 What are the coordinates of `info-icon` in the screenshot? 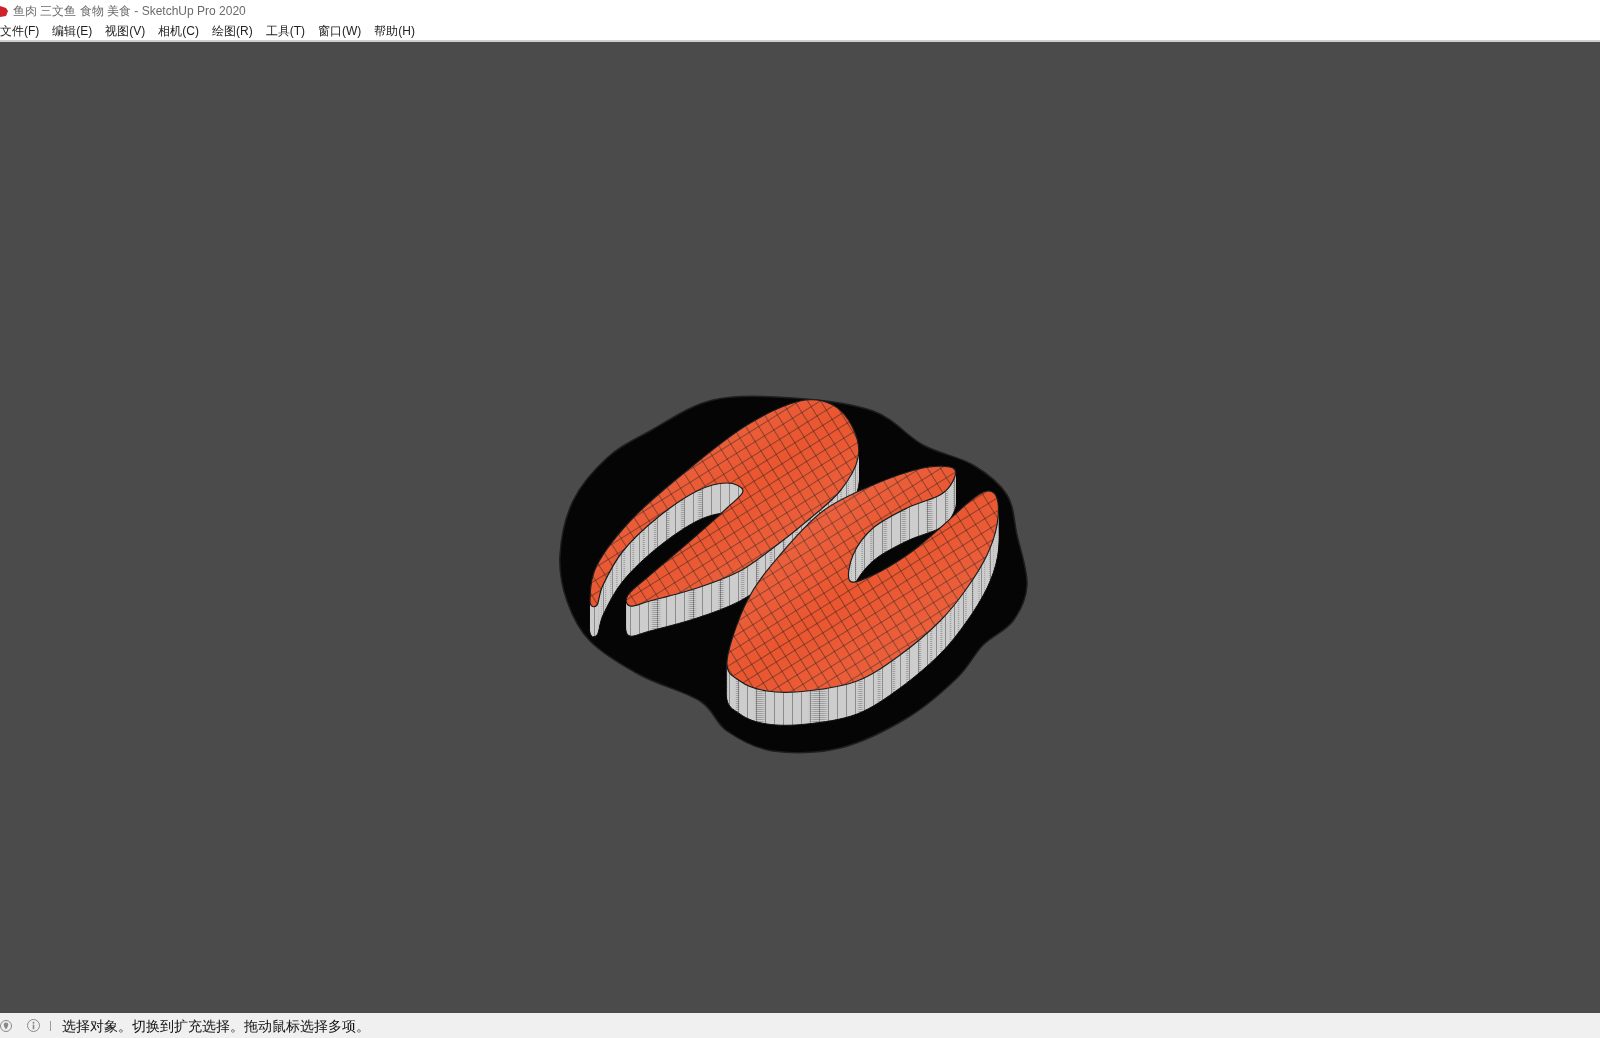 It's located at (33, 1025).